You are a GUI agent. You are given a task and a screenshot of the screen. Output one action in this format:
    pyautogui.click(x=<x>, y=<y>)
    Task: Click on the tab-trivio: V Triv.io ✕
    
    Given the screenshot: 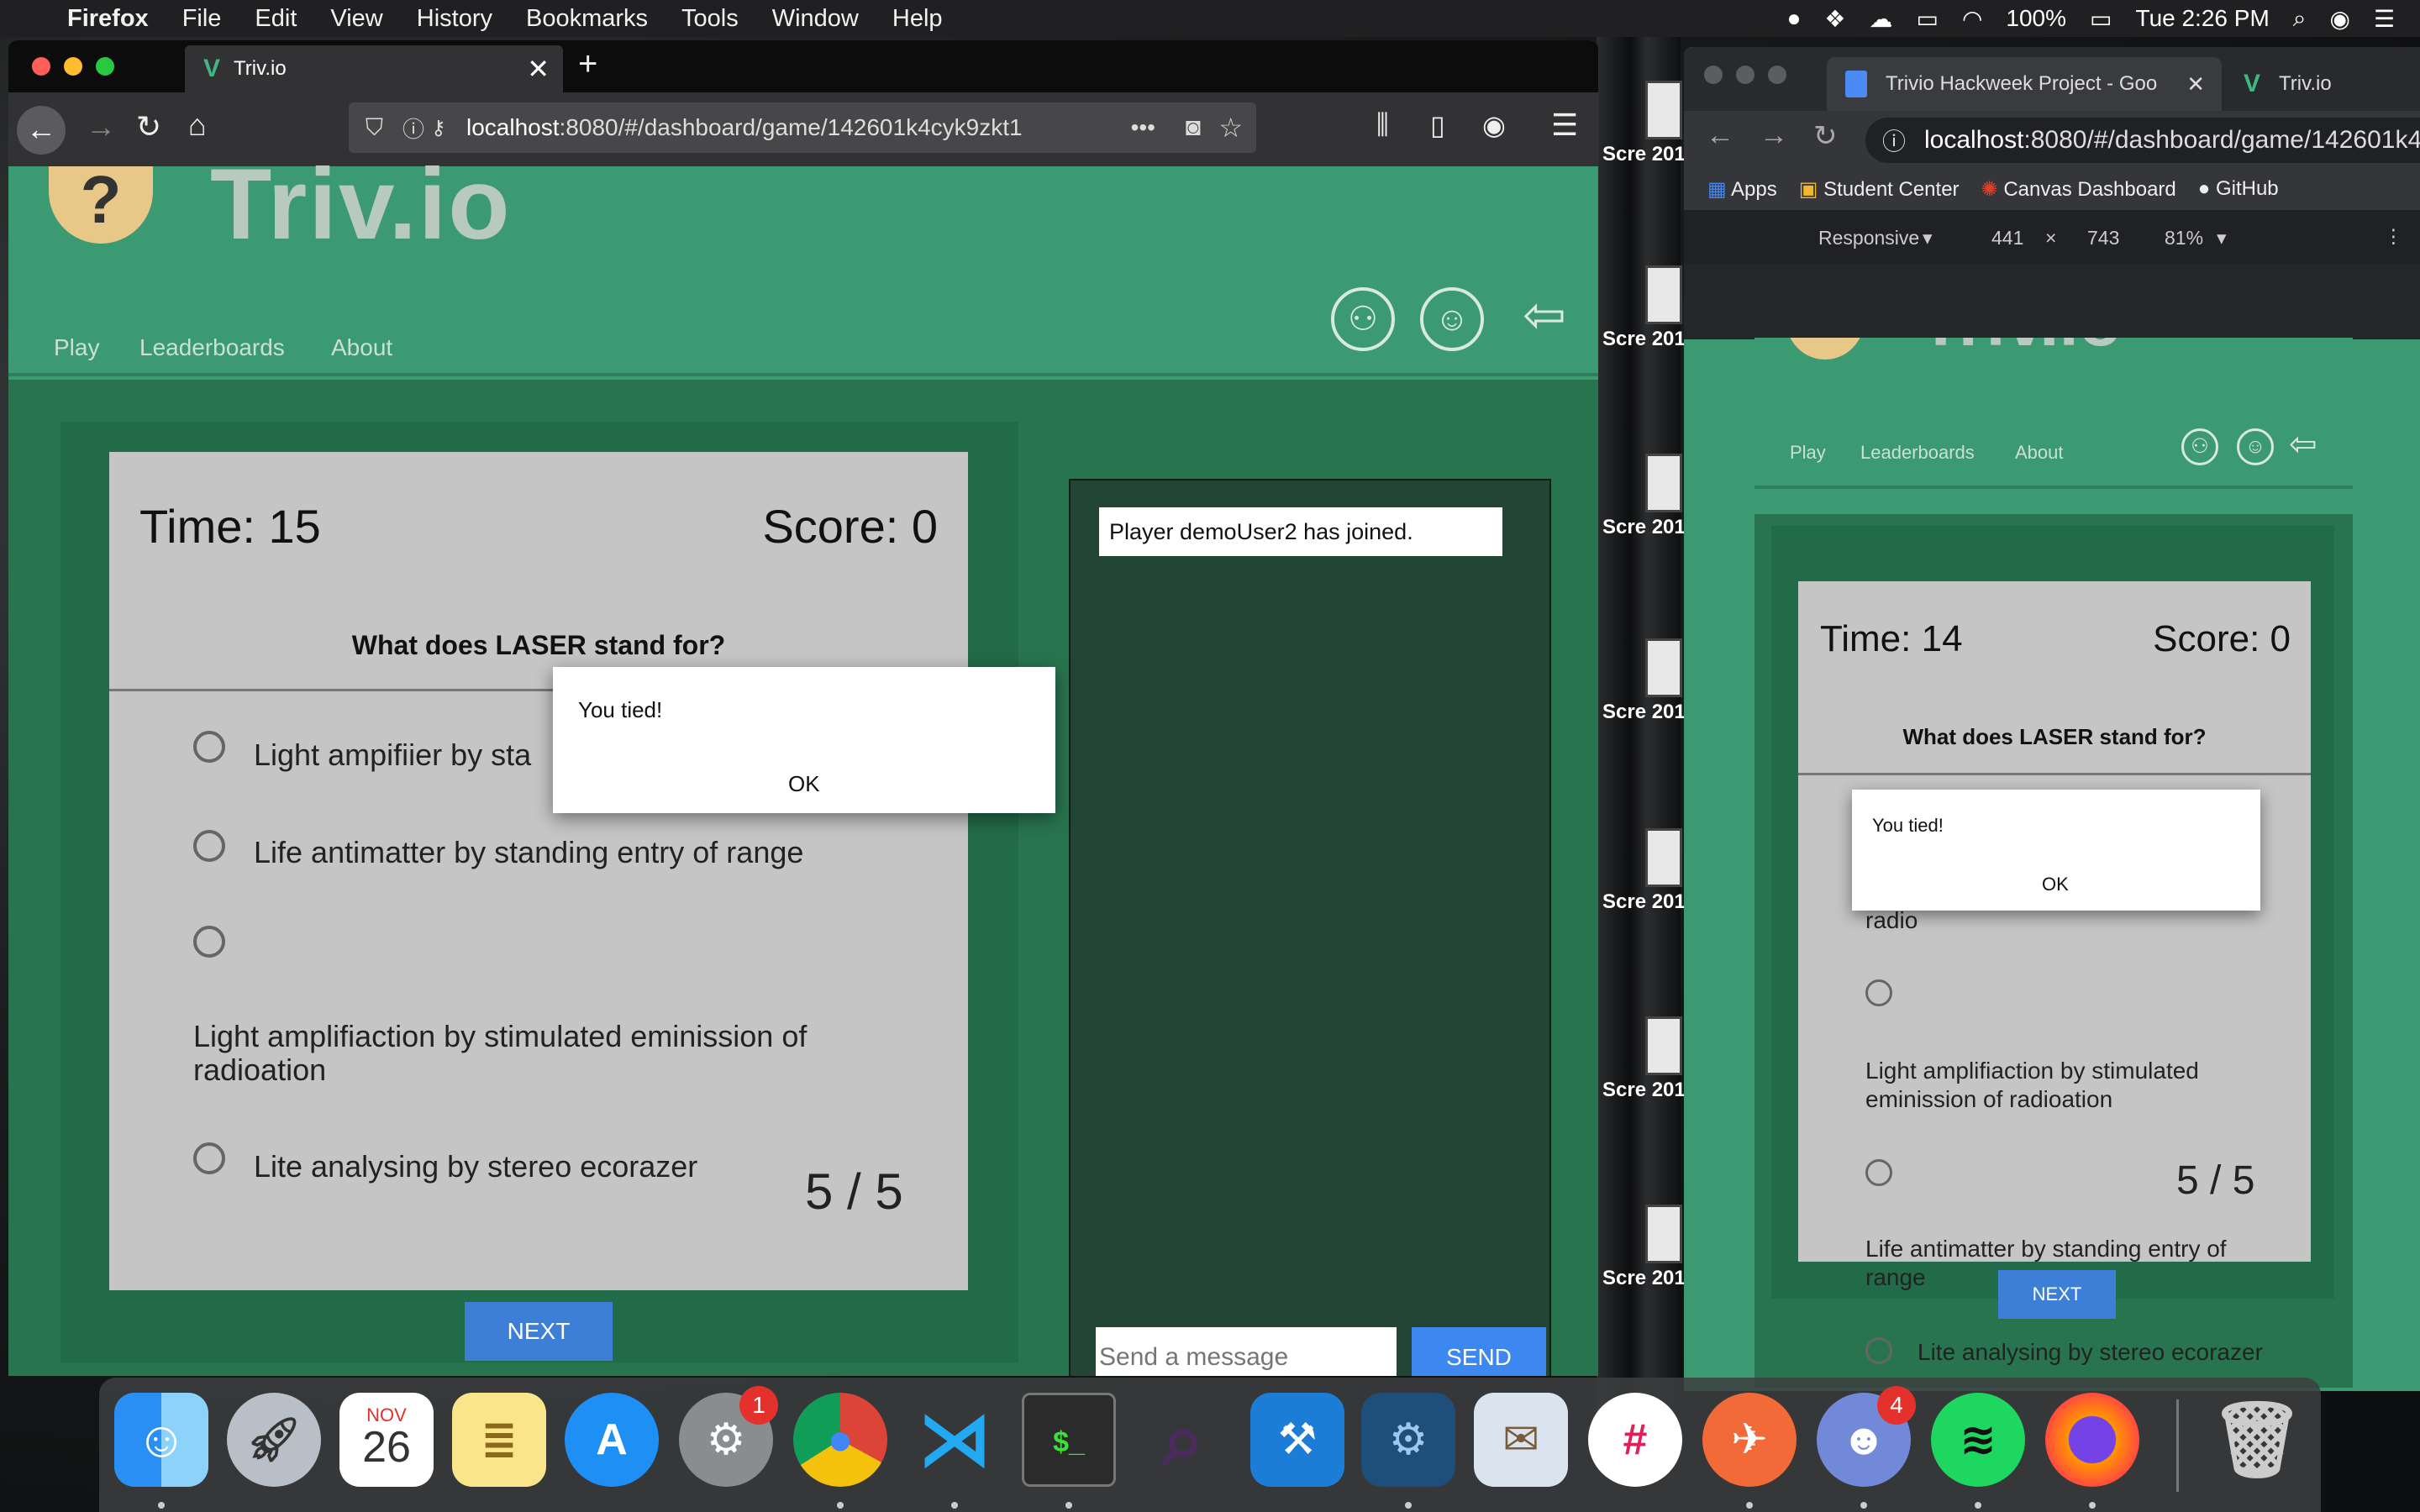 What is the action you would take?
    pyautogui.click(x=374, y=68)
    